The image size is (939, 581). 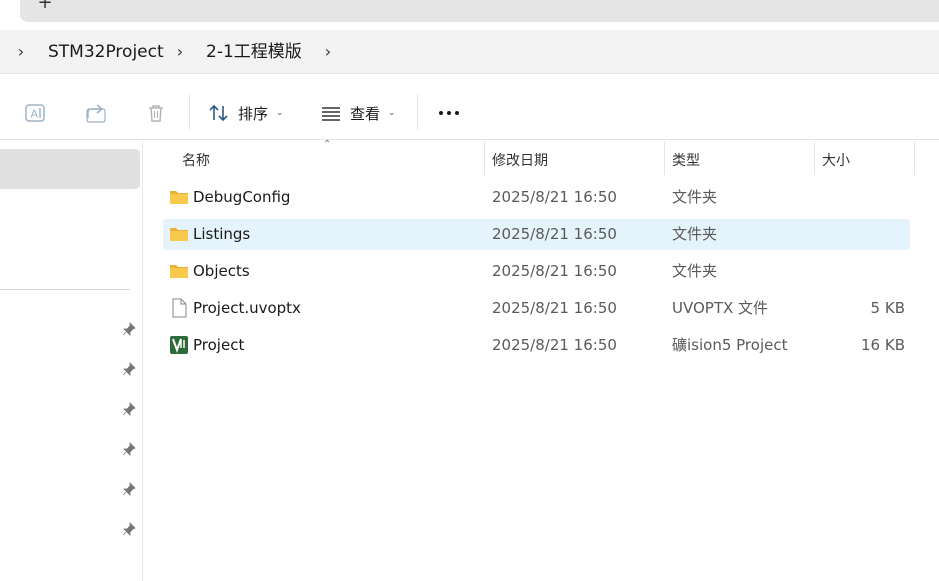 I want to click on file-row-debugconfig: DebugConfig 2025/8/21 16:50 文件夹, so click(x=536, y=197).